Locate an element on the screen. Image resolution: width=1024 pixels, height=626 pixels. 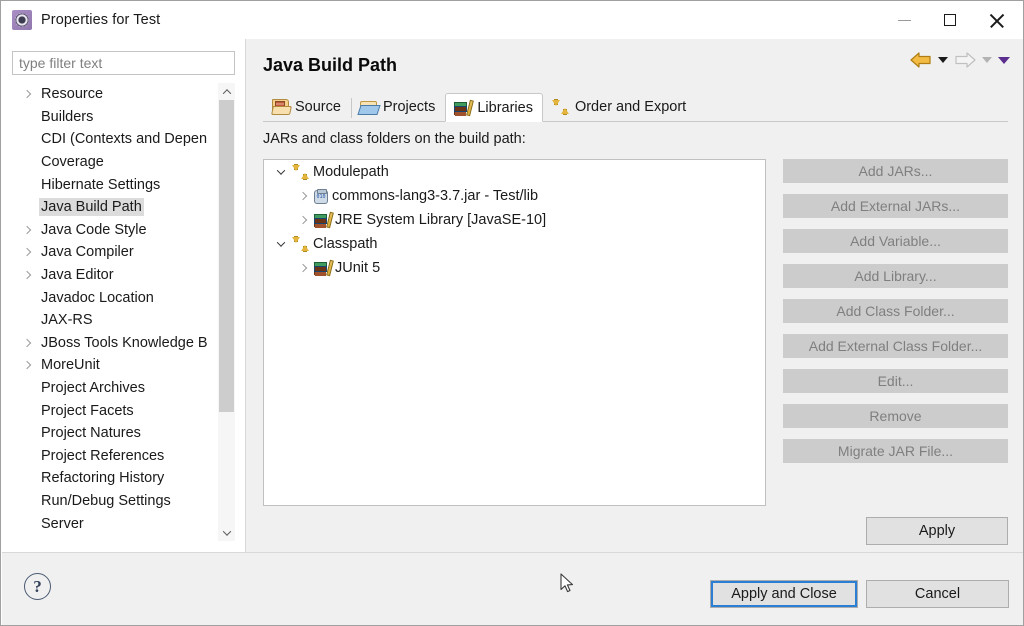
apply-and-close-button: Apply and Close is located at coordinates (784, 594).